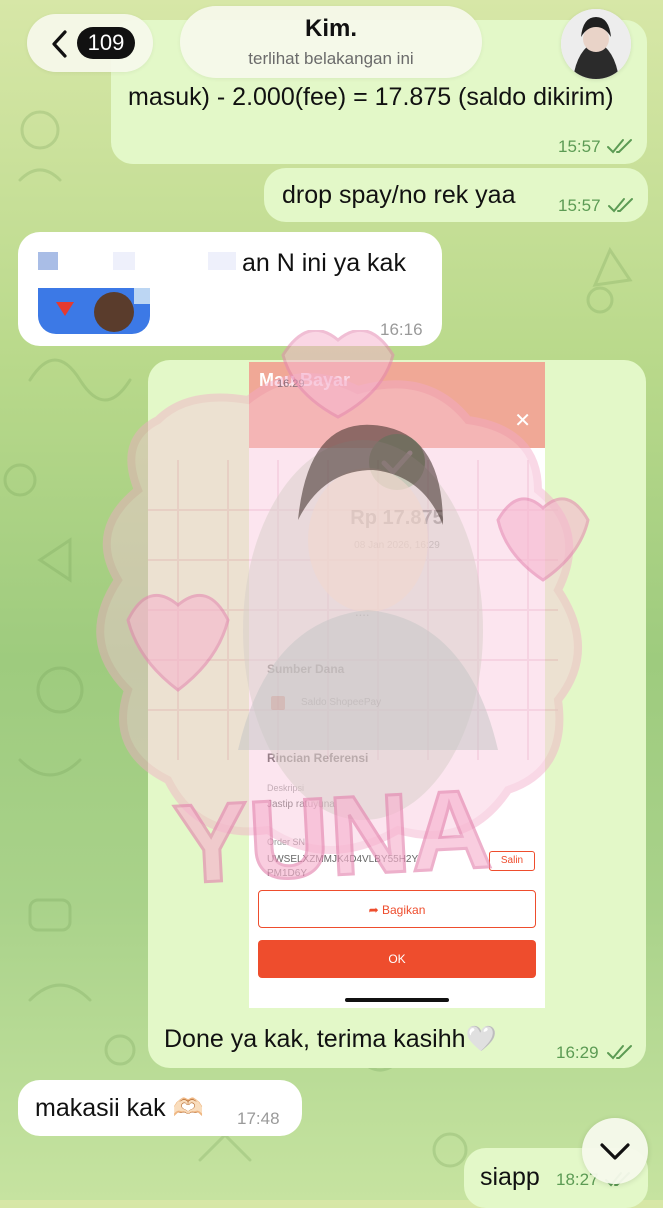  What do you see at coordinates (286, 788) in the screenshot?
I see `description-label: Deskripsi` at bounding box center [286, 788].